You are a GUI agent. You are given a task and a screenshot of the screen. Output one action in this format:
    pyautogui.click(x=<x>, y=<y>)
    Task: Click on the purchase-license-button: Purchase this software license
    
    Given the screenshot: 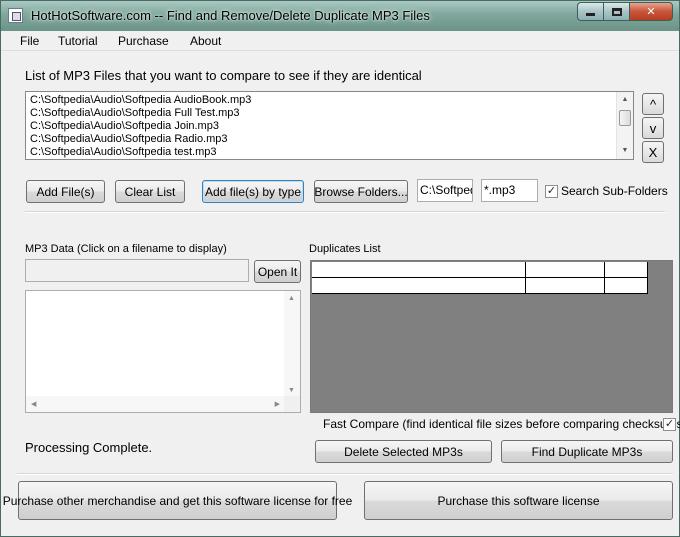 What is the action you would take?
    pyautogui.click(x=518, y=500)
    